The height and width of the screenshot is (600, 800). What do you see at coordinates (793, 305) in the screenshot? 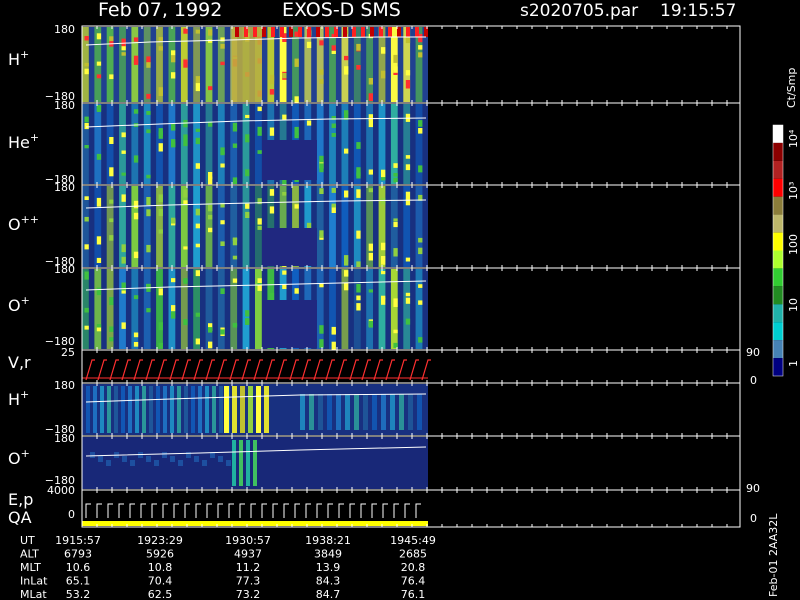
I see `colorbar-tick-10: 10` at bounding box center [793, 305].